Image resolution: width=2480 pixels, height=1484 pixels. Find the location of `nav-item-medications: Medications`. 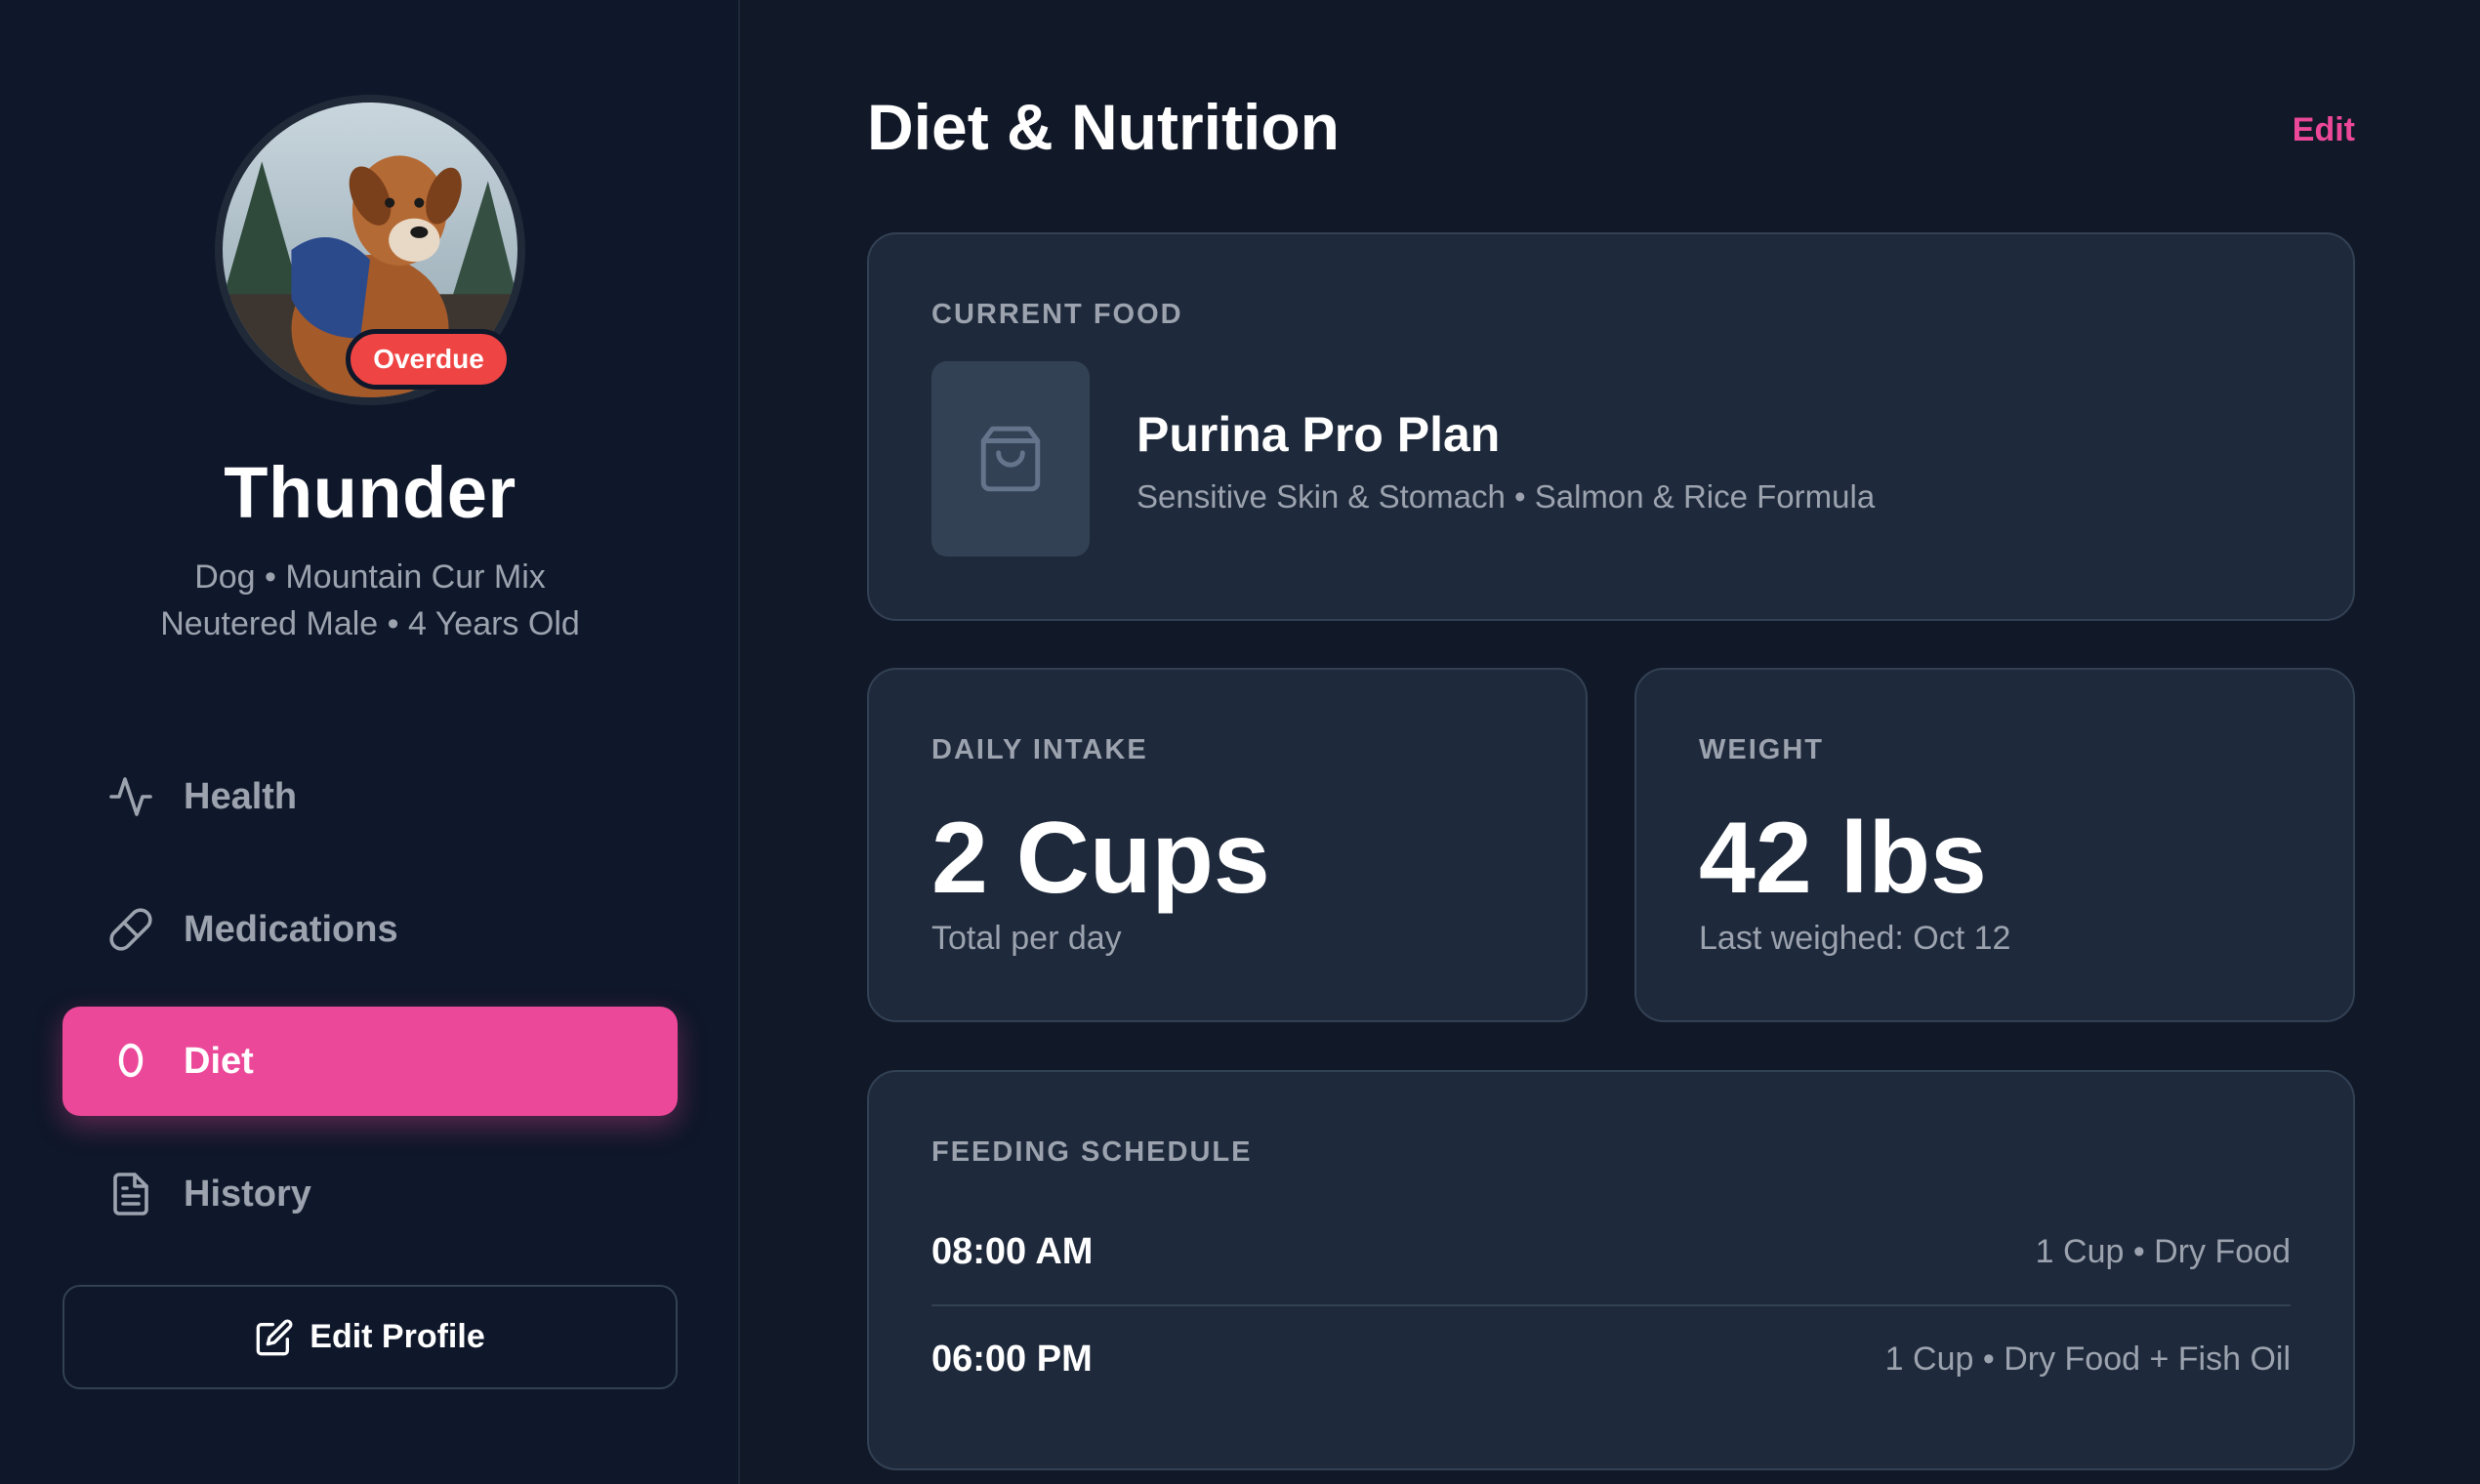

nav-item-medications: Medications is located at coordinates (370, 930).